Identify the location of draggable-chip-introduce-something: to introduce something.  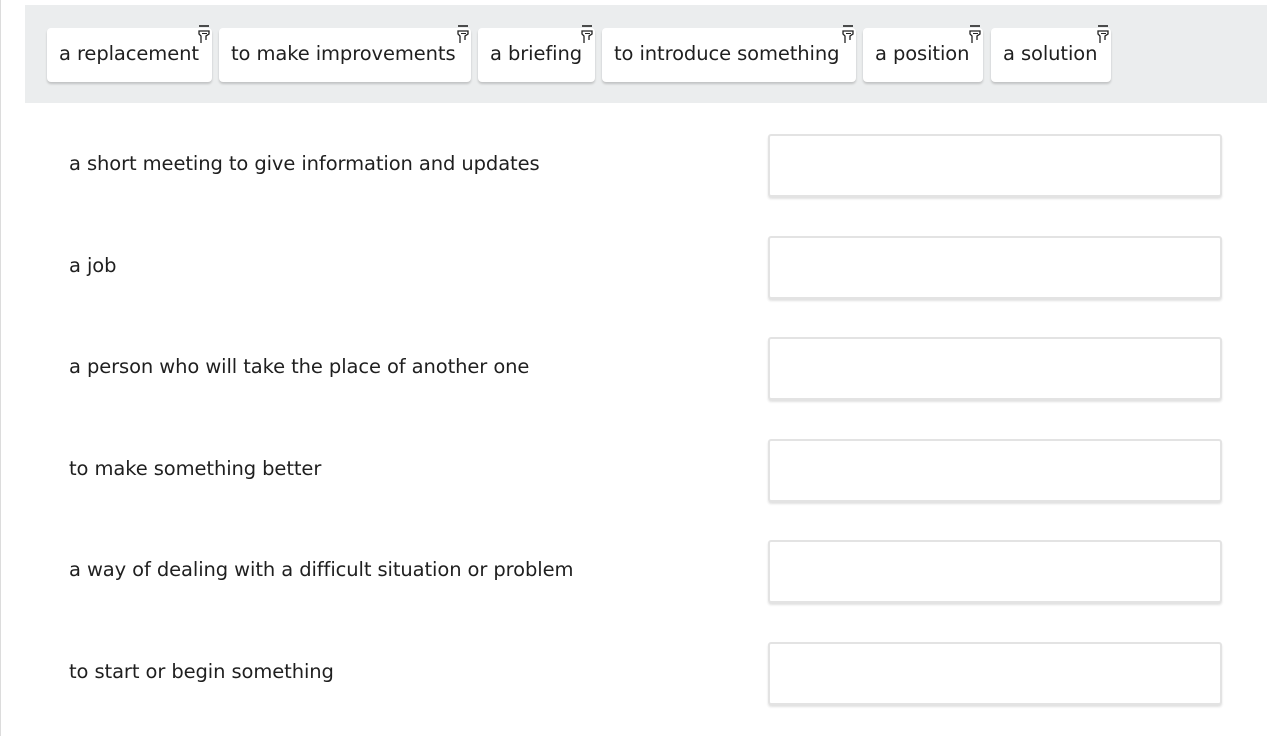
(729, 53).